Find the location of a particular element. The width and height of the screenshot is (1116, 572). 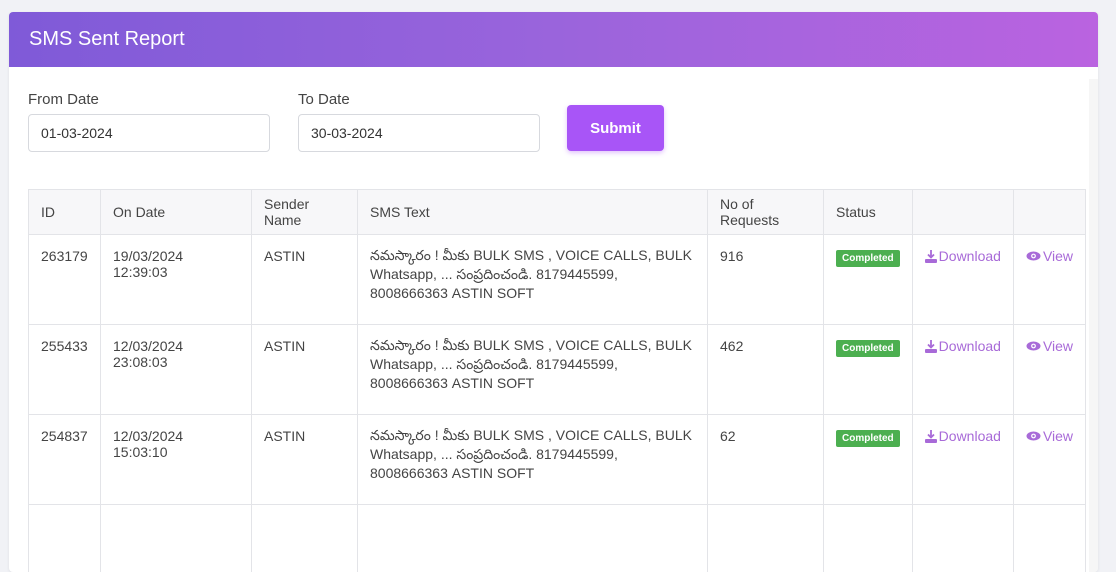

table-row is located at coordinates (557, 538).